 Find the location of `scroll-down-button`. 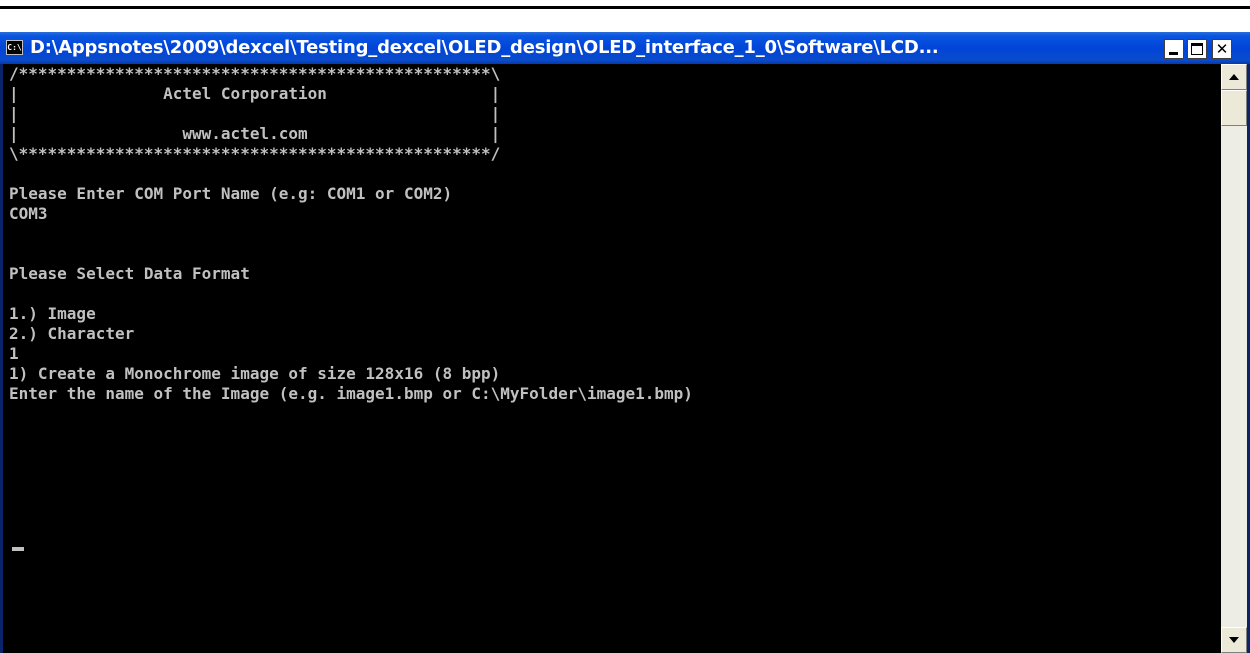

scroll-down-button is located at coordinates (1234, 640).